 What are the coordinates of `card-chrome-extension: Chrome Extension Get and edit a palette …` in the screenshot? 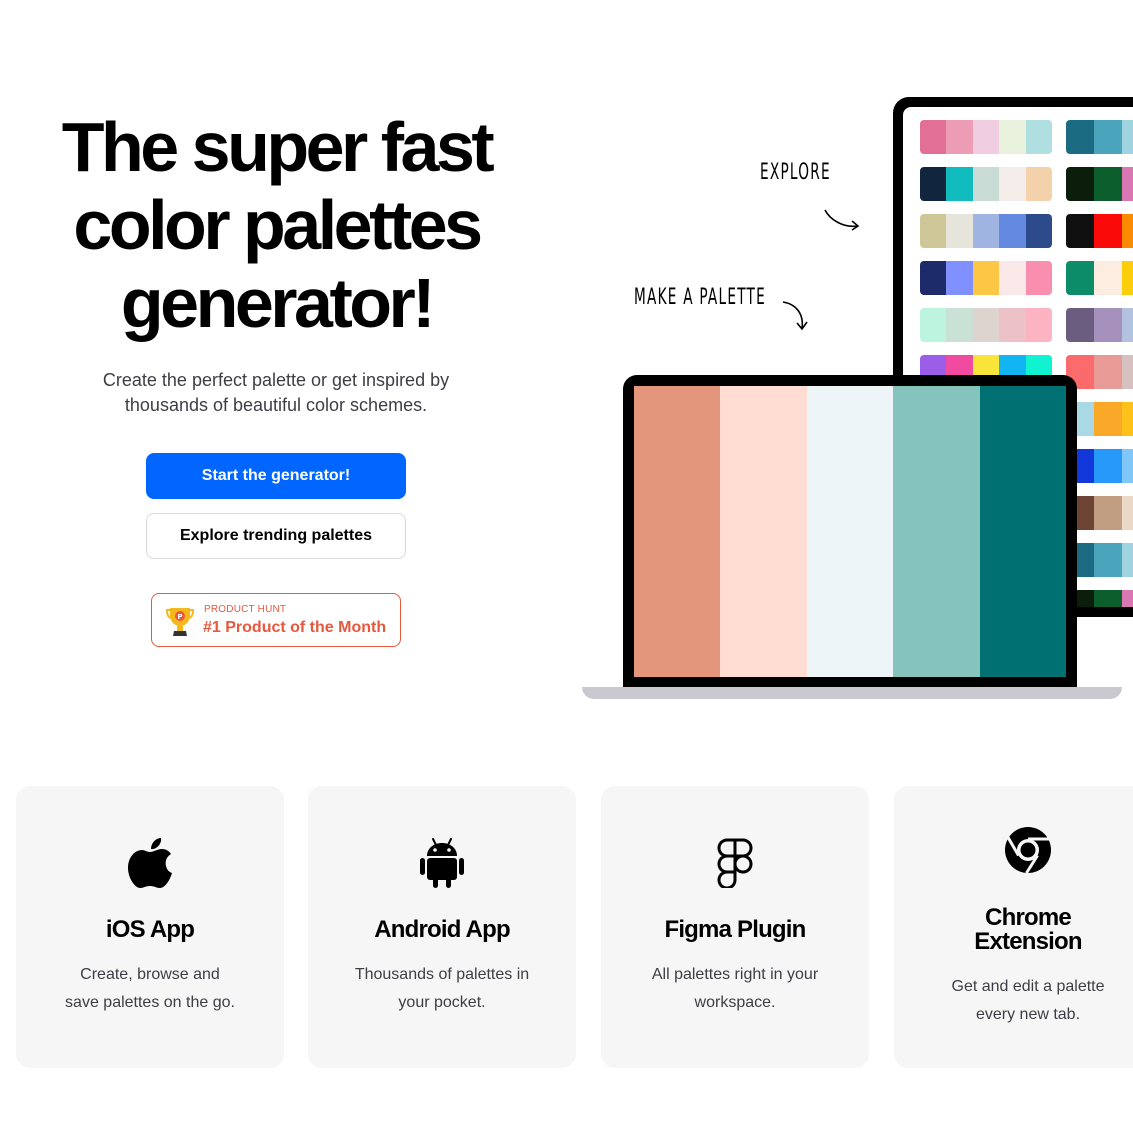 It's located at (1013, 927).